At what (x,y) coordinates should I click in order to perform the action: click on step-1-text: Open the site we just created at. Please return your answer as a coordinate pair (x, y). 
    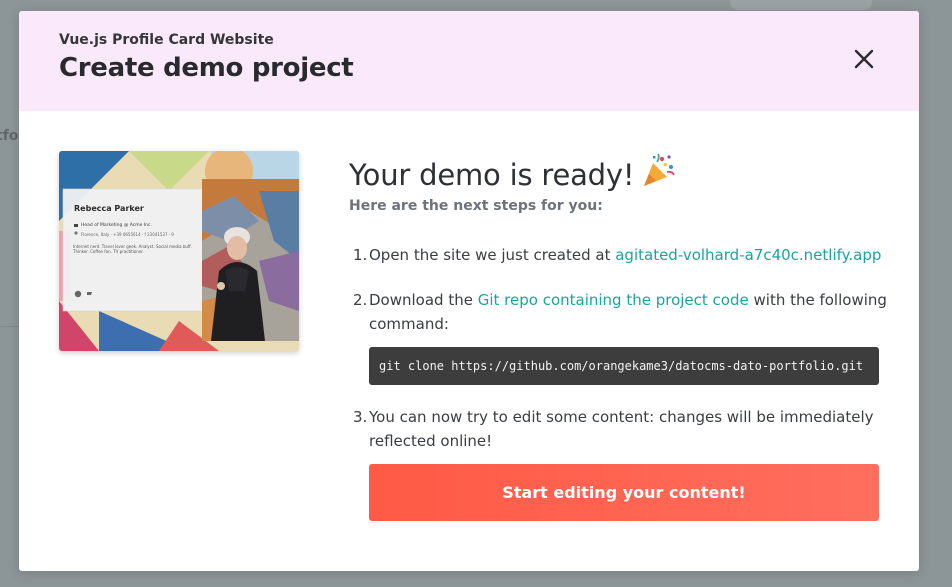
    Looking at the image, I should click on (492, 255).